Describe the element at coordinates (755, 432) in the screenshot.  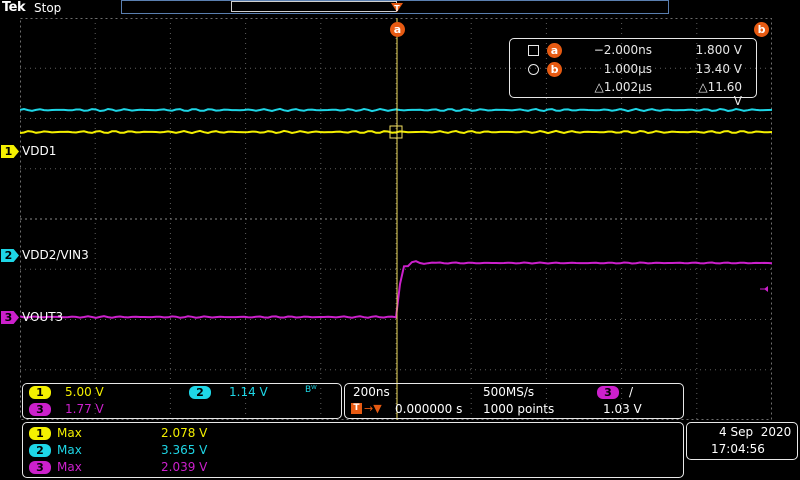
I see `date-display: 4 Sep 2020` at that location.